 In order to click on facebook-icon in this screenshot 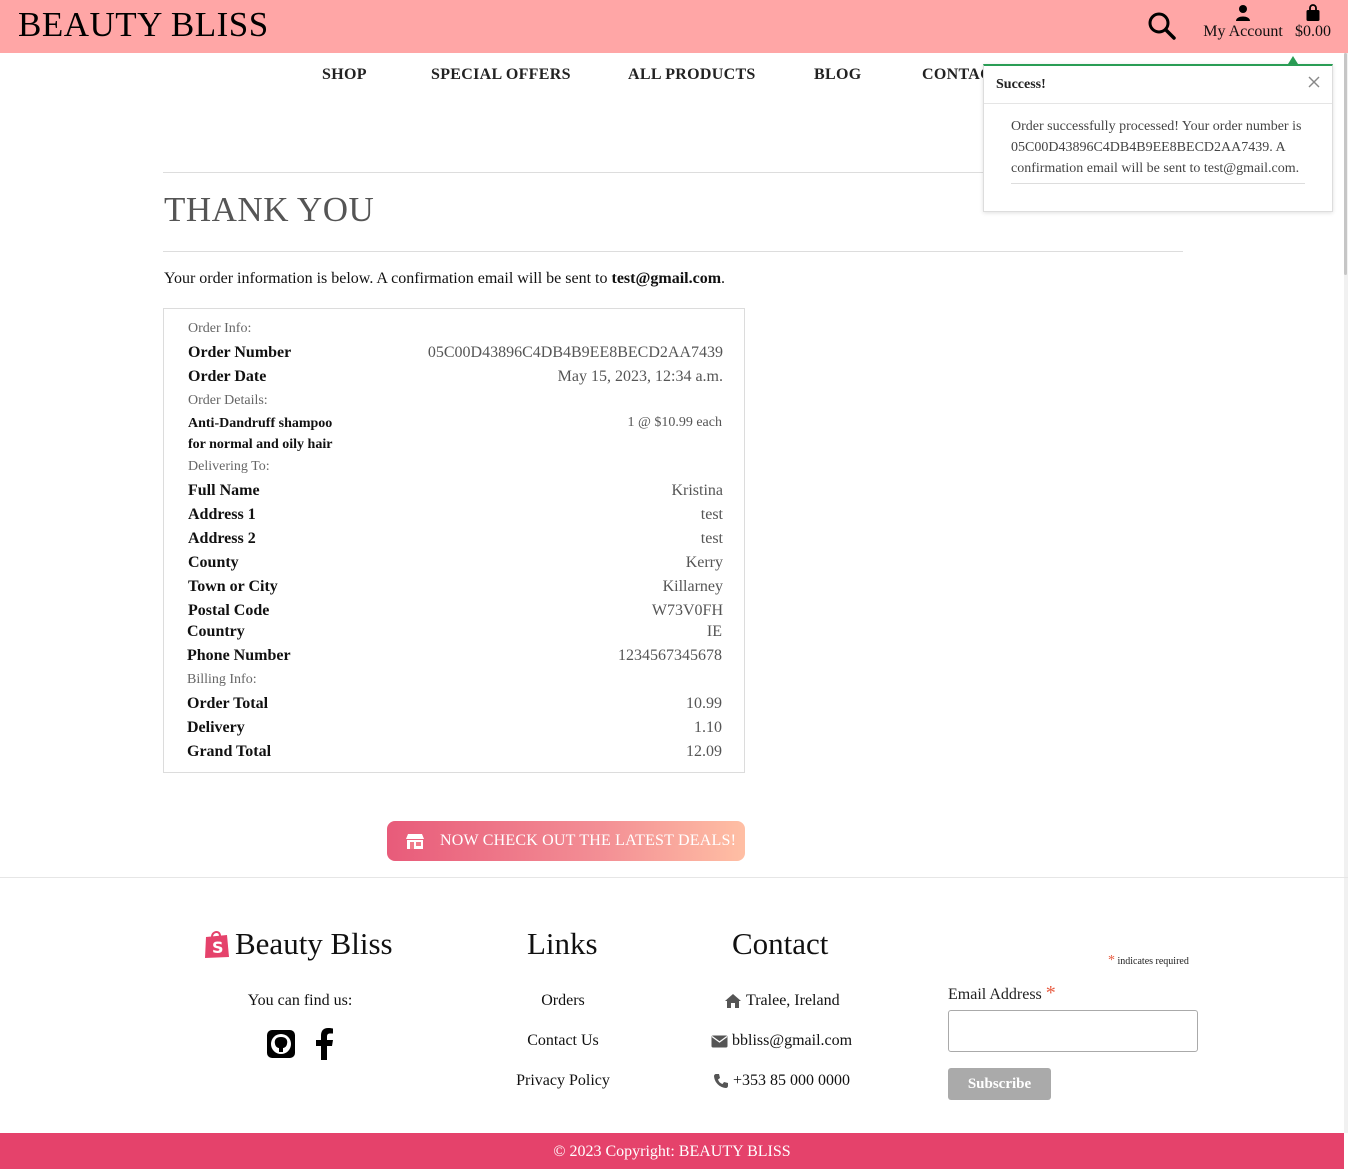, I will do `click(324, 1046)`.